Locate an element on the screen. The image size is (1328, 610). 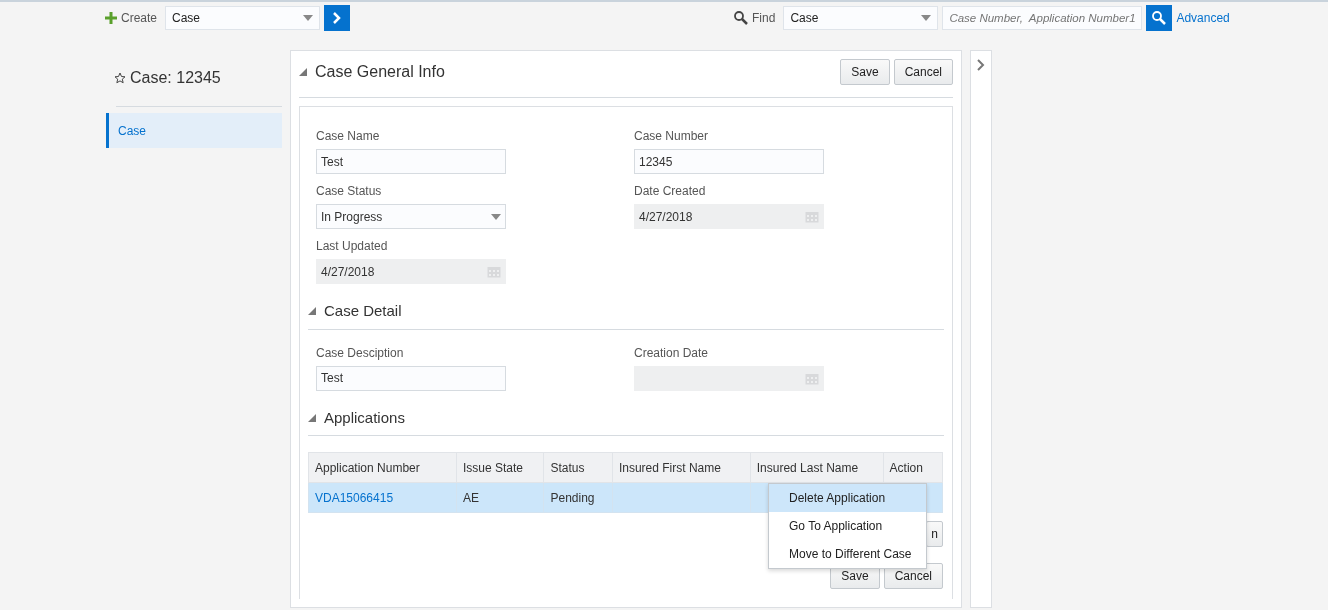
input-field: 12345 is located at coordinates (729, 161).